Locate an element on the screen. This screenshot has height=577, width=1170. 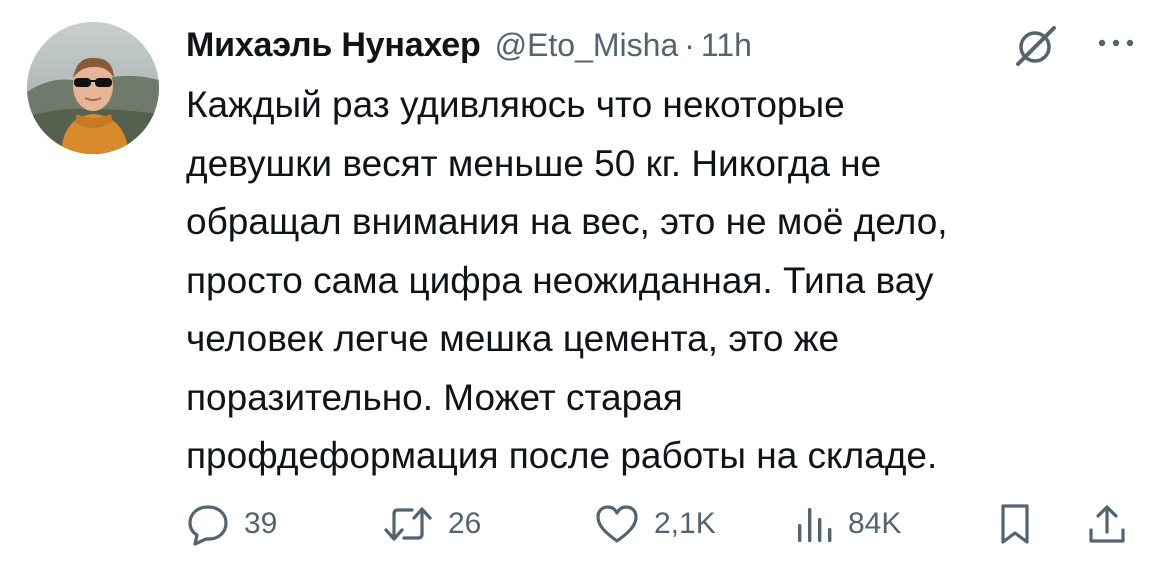
tweet-header: Михаэль Нунахер @Eto_Misha · 11h is located at coordinates (469, 45).